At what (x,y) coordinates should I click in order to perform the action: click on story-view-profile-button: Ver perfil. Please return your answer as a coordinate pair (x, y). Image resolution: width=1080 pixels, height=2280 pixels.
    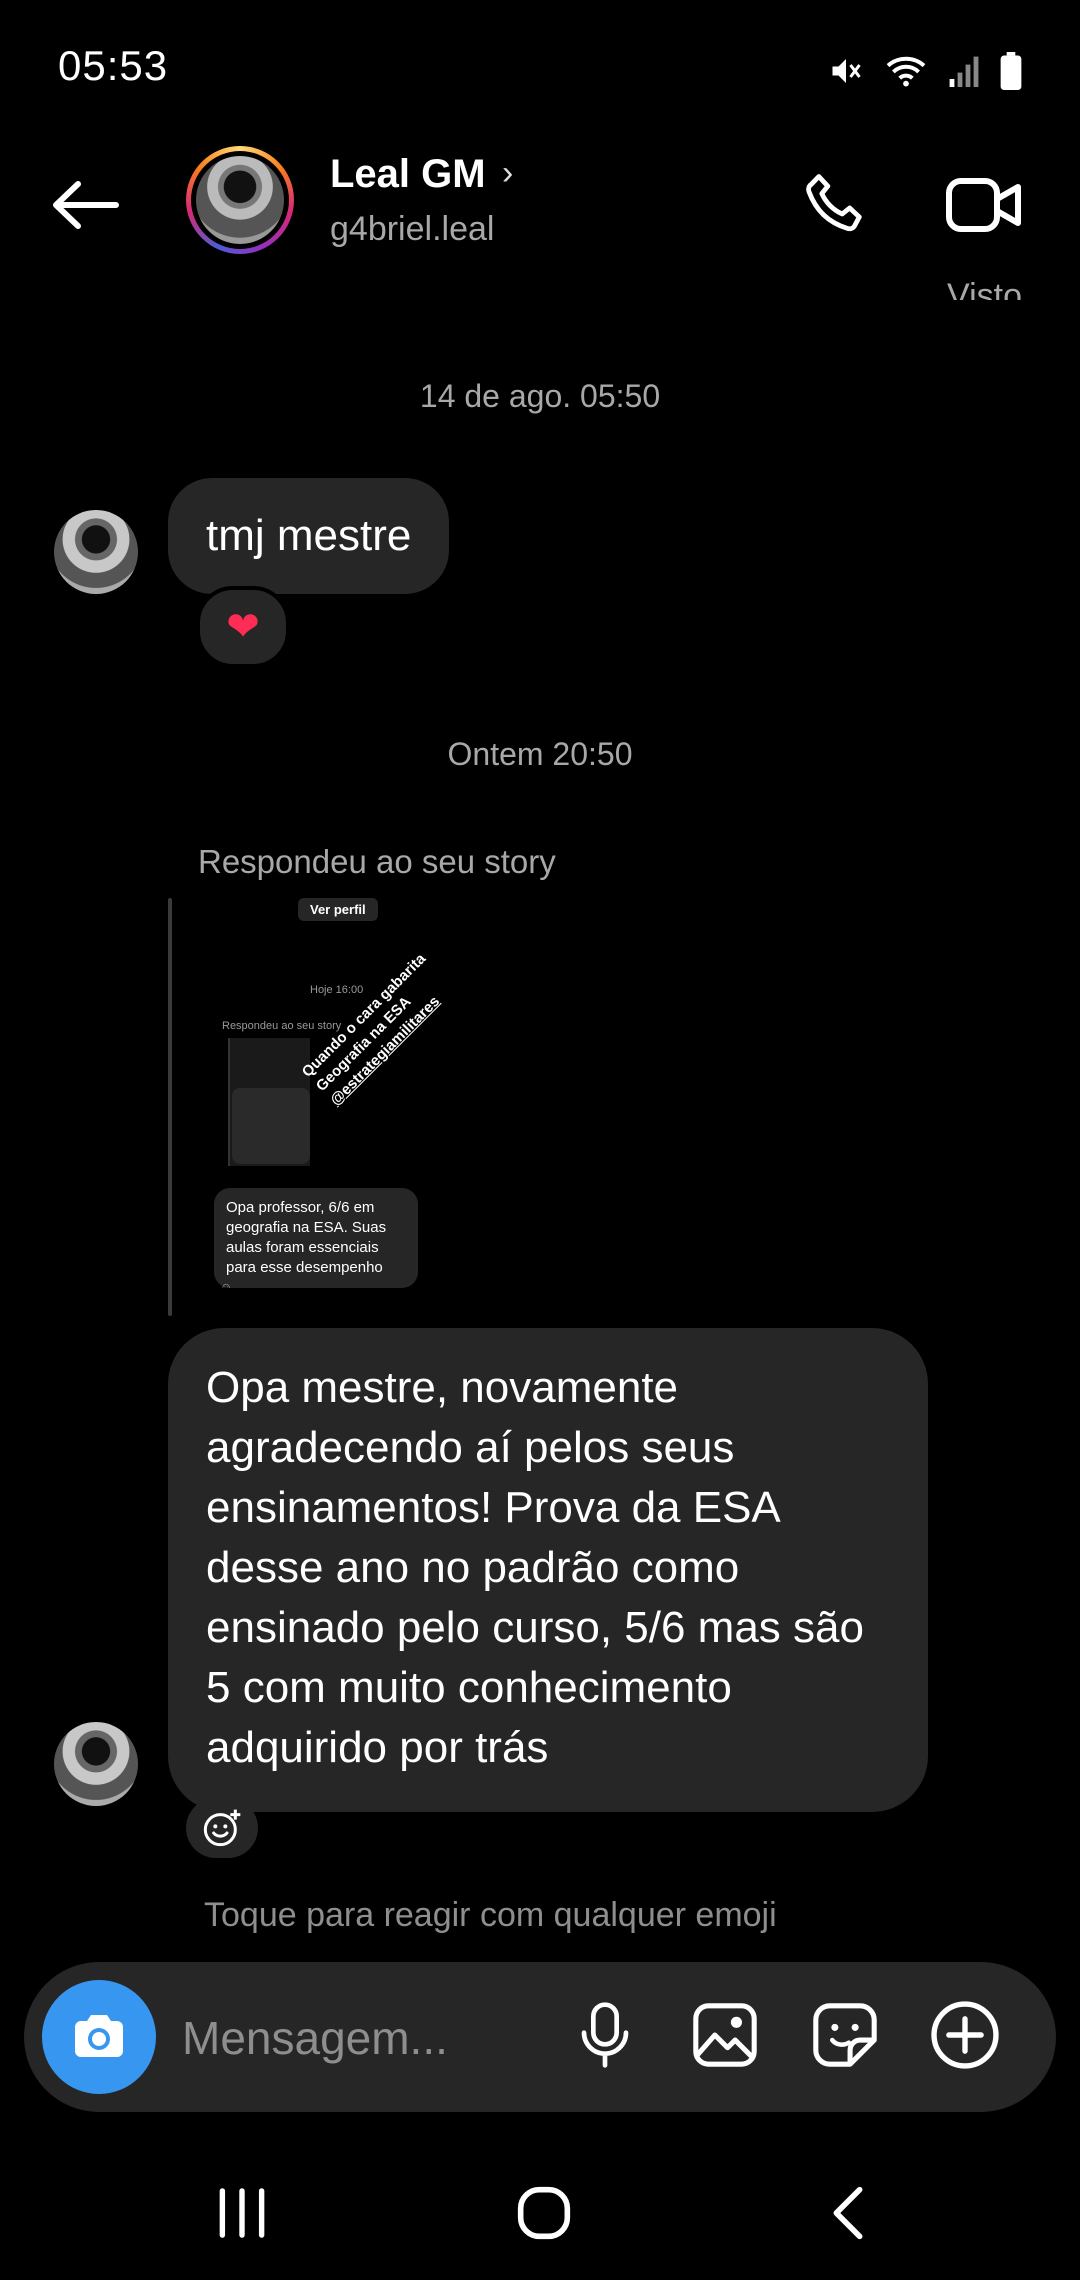
    Looking at the image, I should click on (338, 909).